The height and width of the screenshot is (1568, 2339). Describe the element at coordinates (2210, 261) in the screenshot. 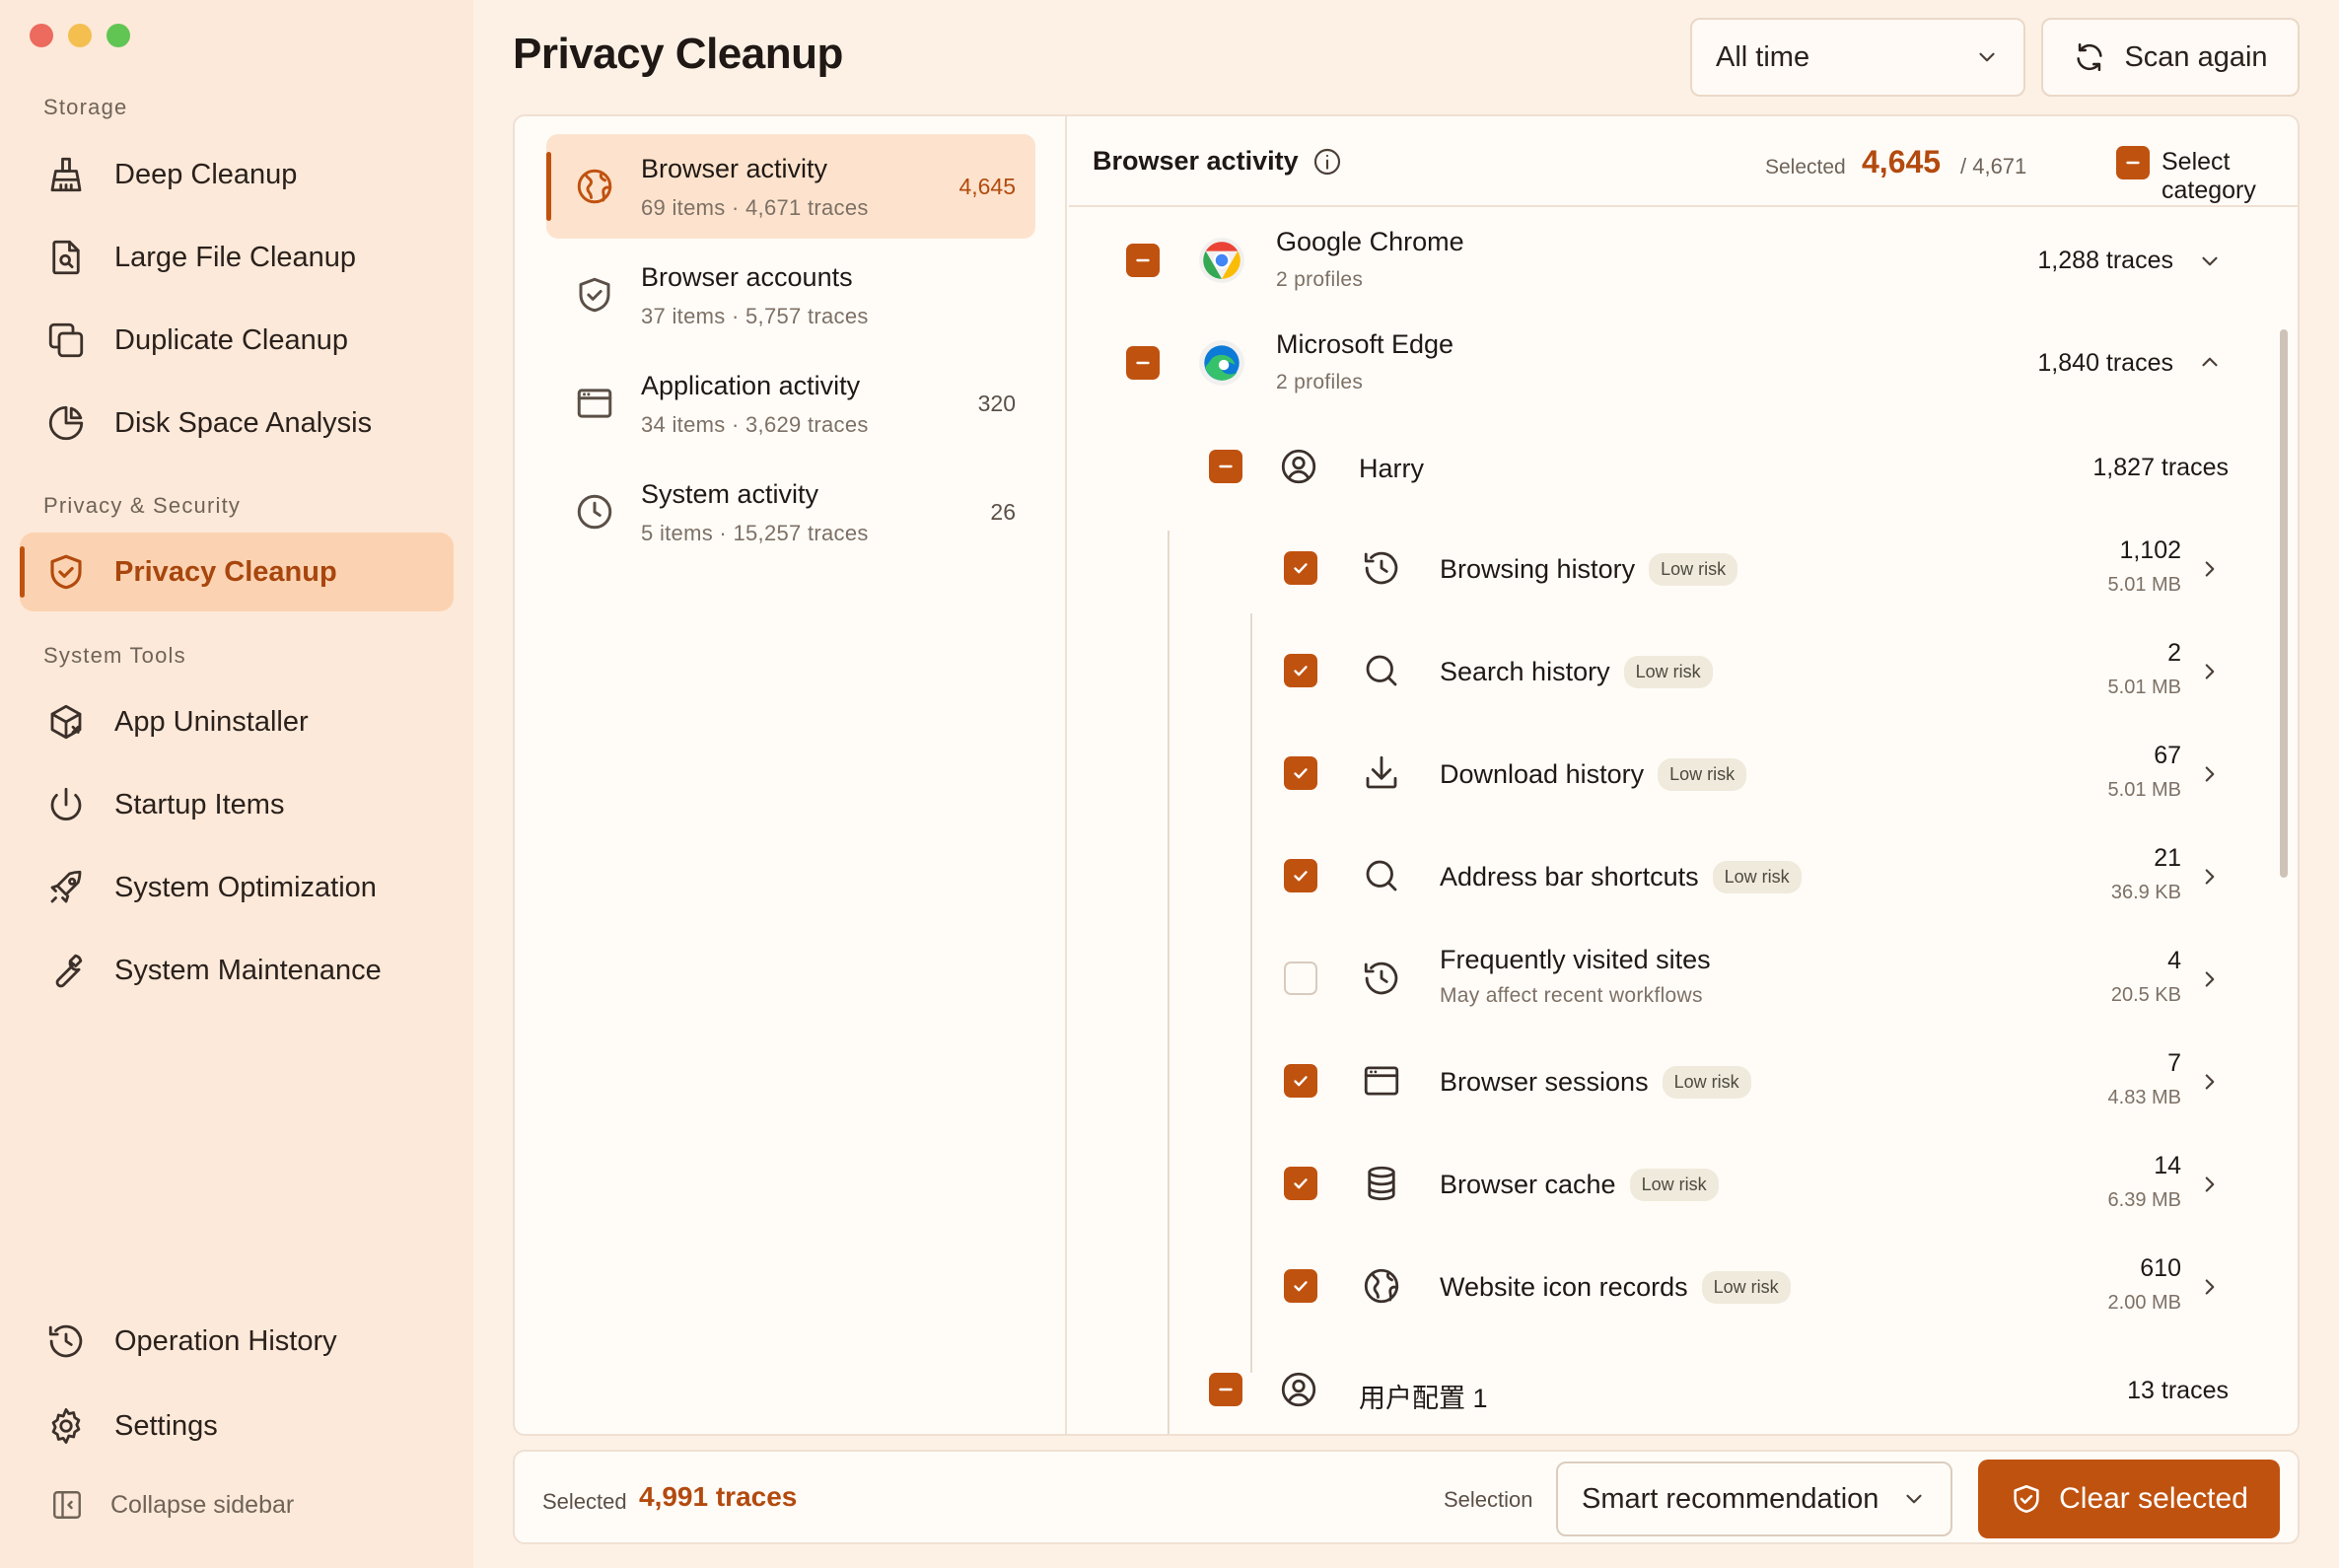

I see `chevron-down-icon` at that location.